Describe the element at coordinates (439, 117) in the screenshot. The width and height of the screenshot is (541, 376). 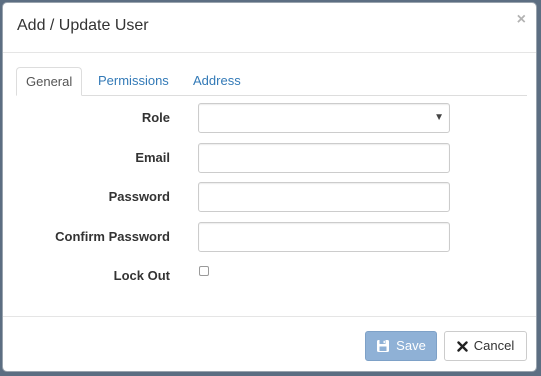
I see `chevron-down-icon: ▼` at that location.